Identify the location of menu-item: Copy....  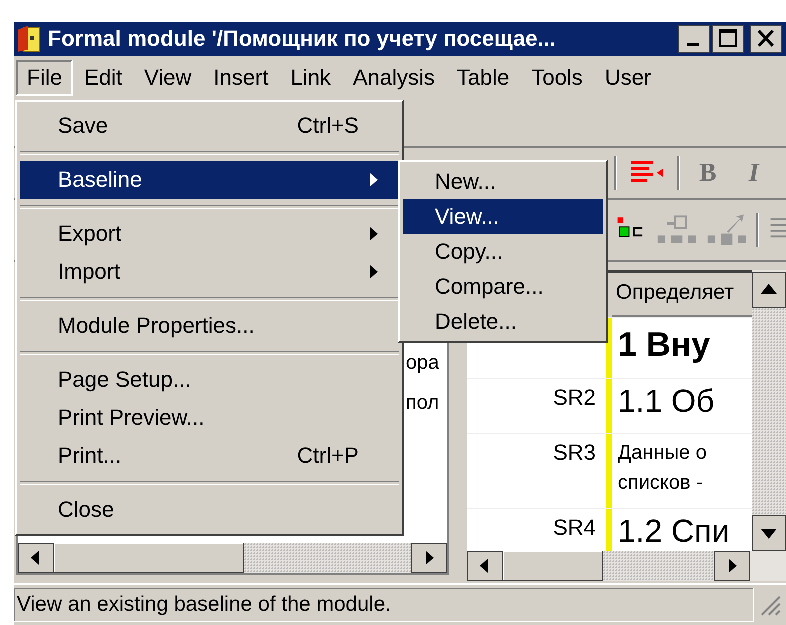
(503, 251).